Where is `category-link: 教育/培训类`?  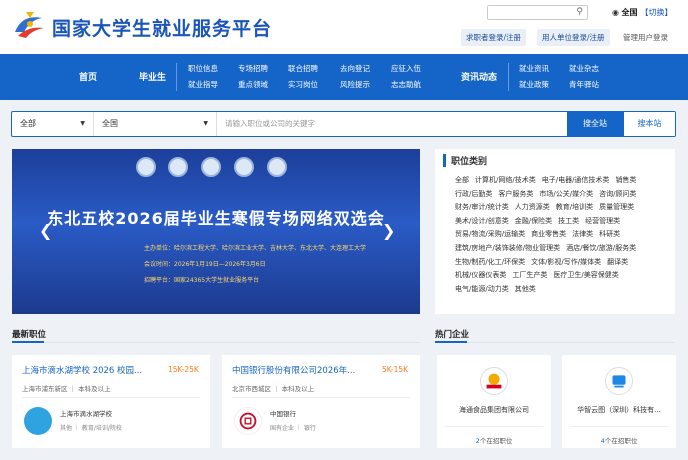 category-link: 教育/培训类 is located at coordinates (574, 208).